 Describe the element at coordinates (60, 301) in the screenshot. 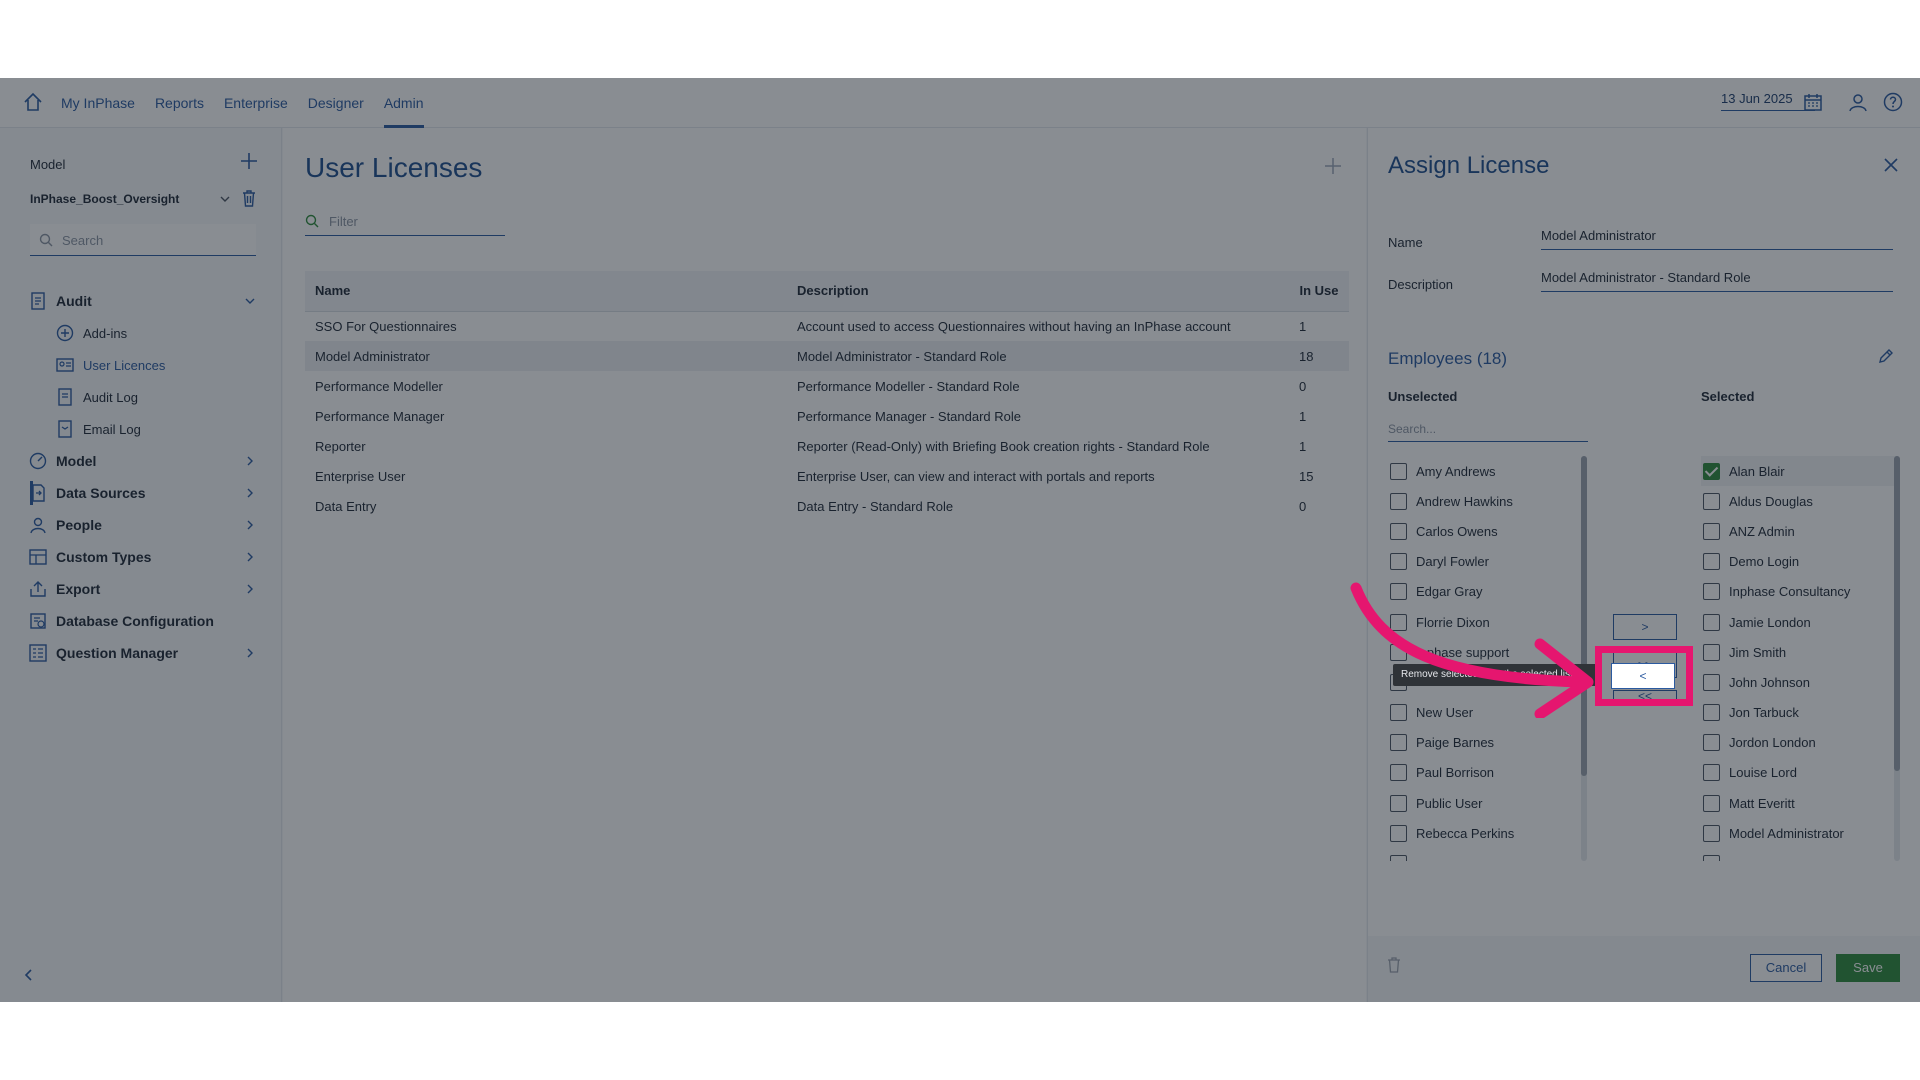

I see `sidebar-item-audit: Audit` at that location.